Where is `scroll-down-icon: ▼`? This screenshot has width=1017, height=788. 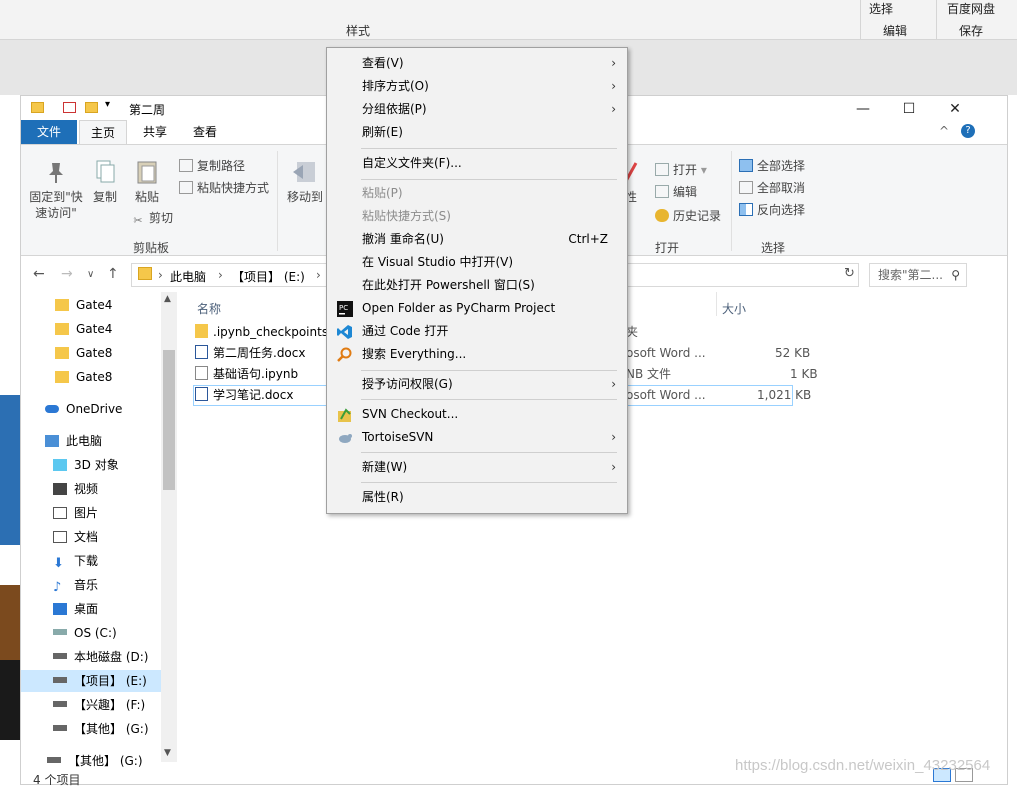 scroll-down-icon: ▼ is located at coordinates (167, 753).